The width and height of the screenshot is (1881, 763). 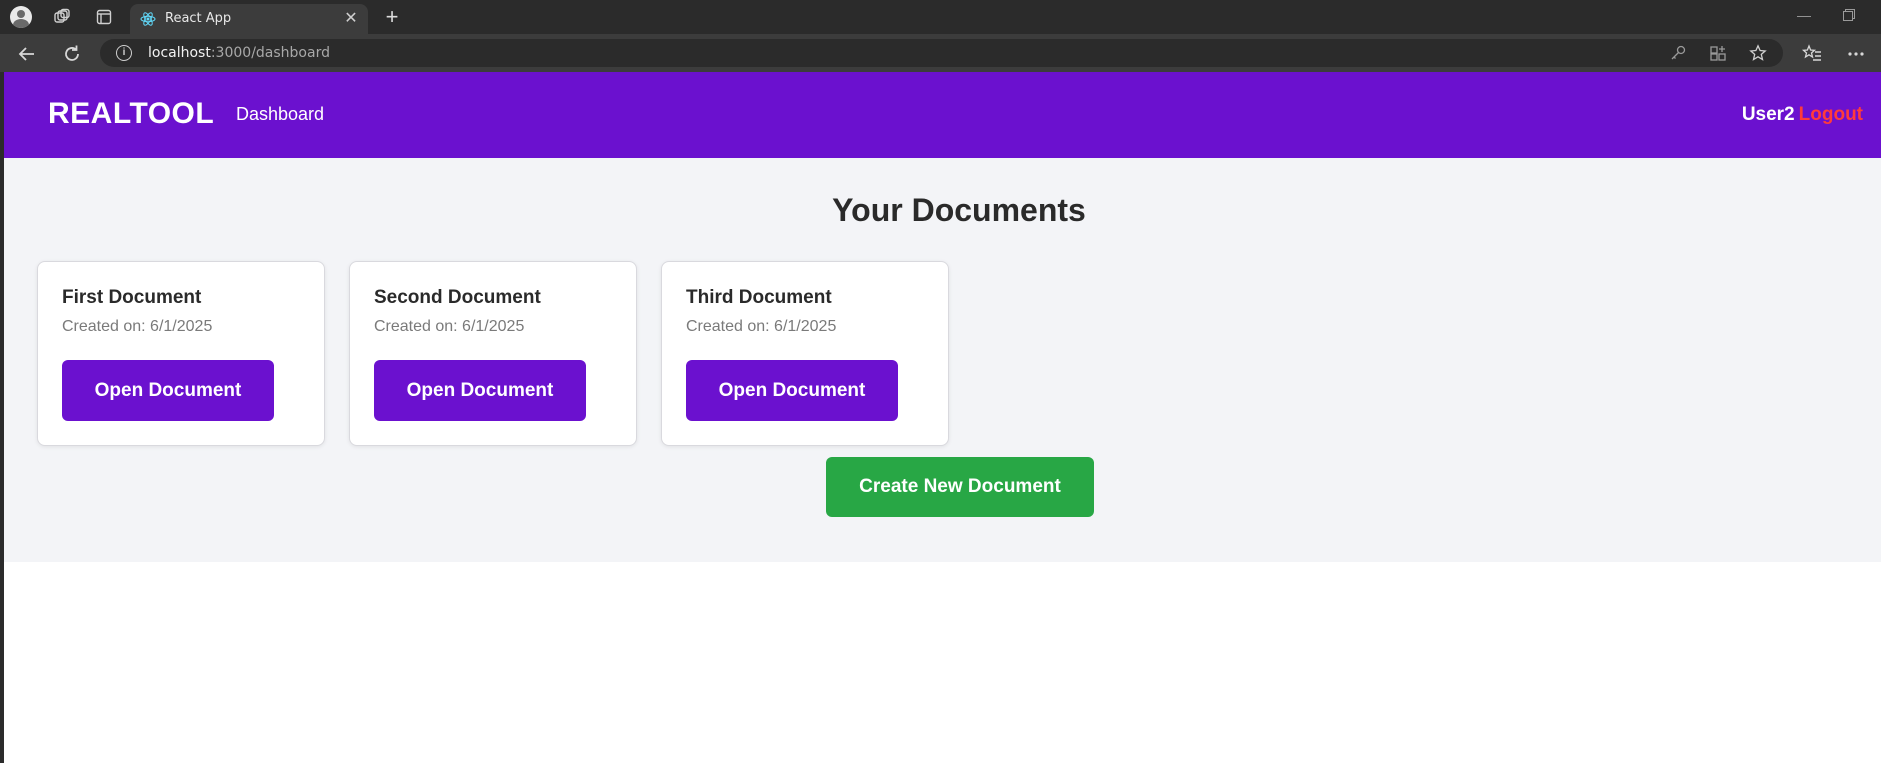 I want to click on favorites-icon, so click(x=1812, y=54).